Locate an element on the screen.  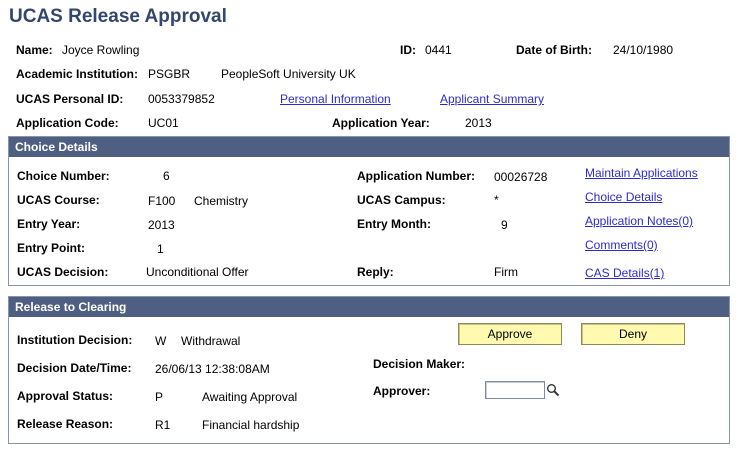
approve-button: Approve is located at coordinates (510, 334).